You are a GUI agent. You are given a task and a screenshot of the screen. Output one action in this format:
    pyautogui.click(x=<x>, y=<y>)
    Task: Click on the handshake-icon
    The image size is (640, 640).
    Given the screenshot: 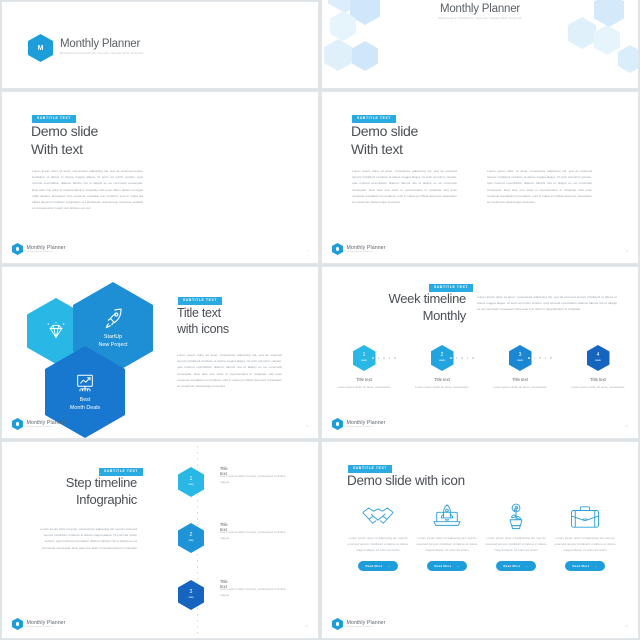 What is the action you would take?
    pyautogui.click(x=378, y=517)
    